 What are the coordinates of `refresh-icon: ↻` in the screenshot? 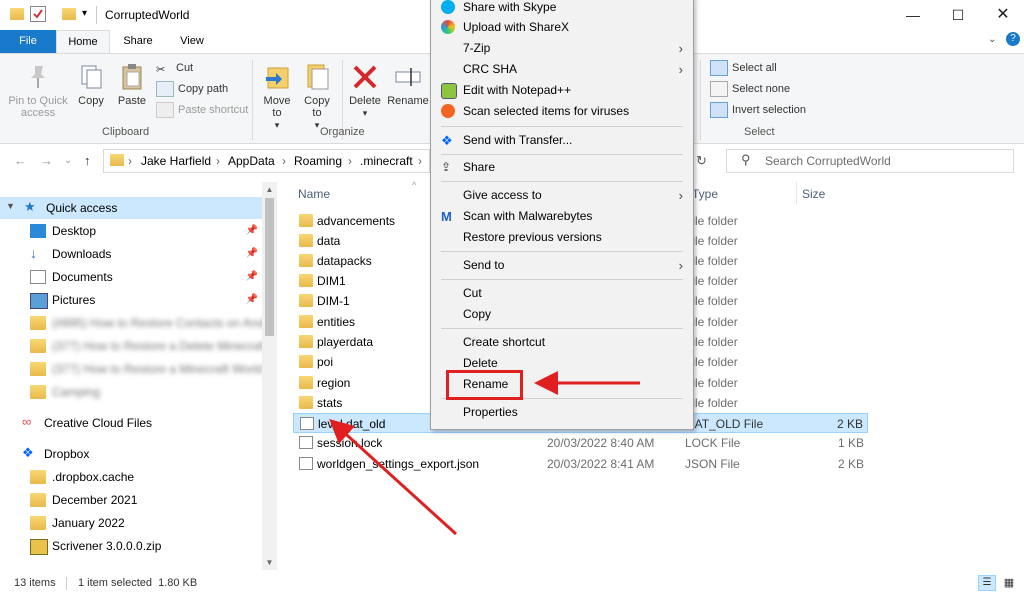 It's located at (701, 161).